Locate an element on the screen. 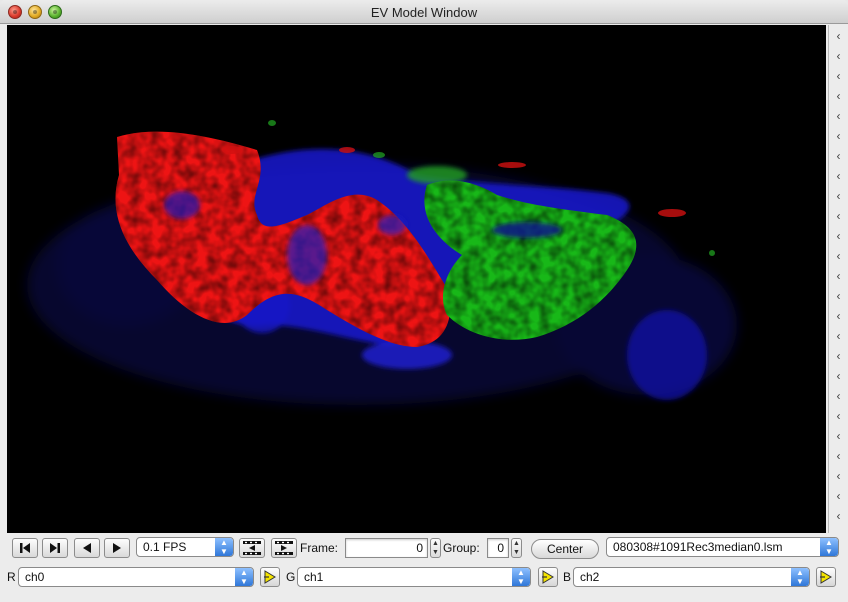 The image size is (848, 602). skip-to-start-icon is located at coordinates (25, 548).